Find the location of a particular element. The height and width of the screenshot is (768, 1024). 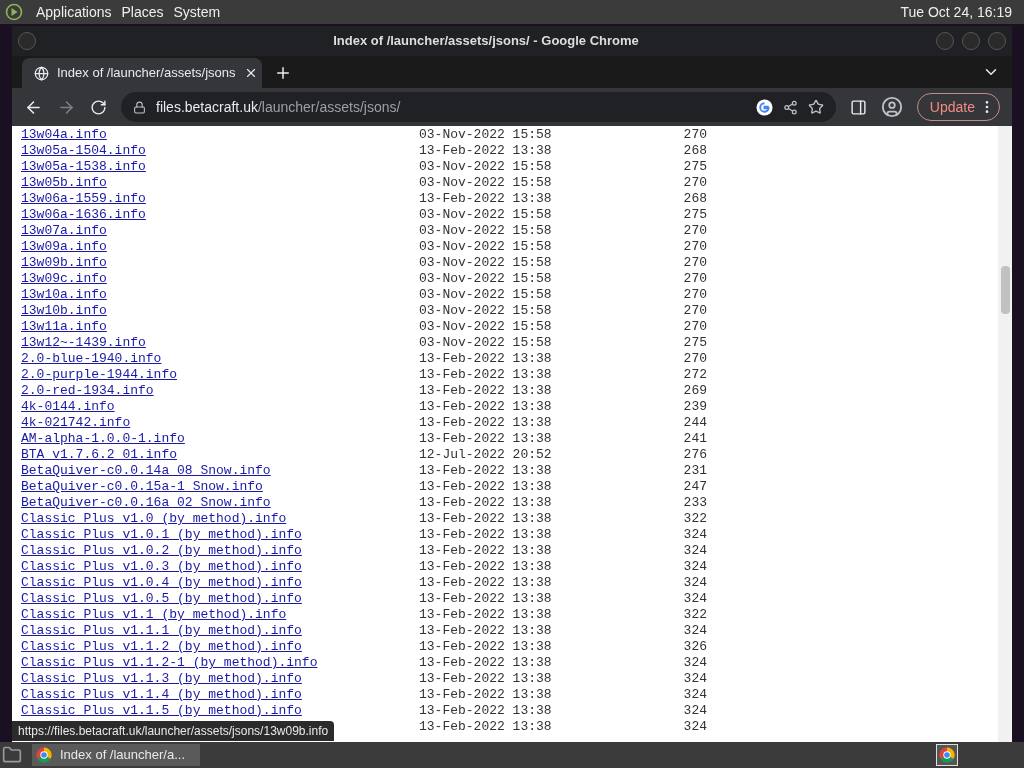

file-link: Classic Plus v1.1 (by method).info is located at coordinates (154, 614).